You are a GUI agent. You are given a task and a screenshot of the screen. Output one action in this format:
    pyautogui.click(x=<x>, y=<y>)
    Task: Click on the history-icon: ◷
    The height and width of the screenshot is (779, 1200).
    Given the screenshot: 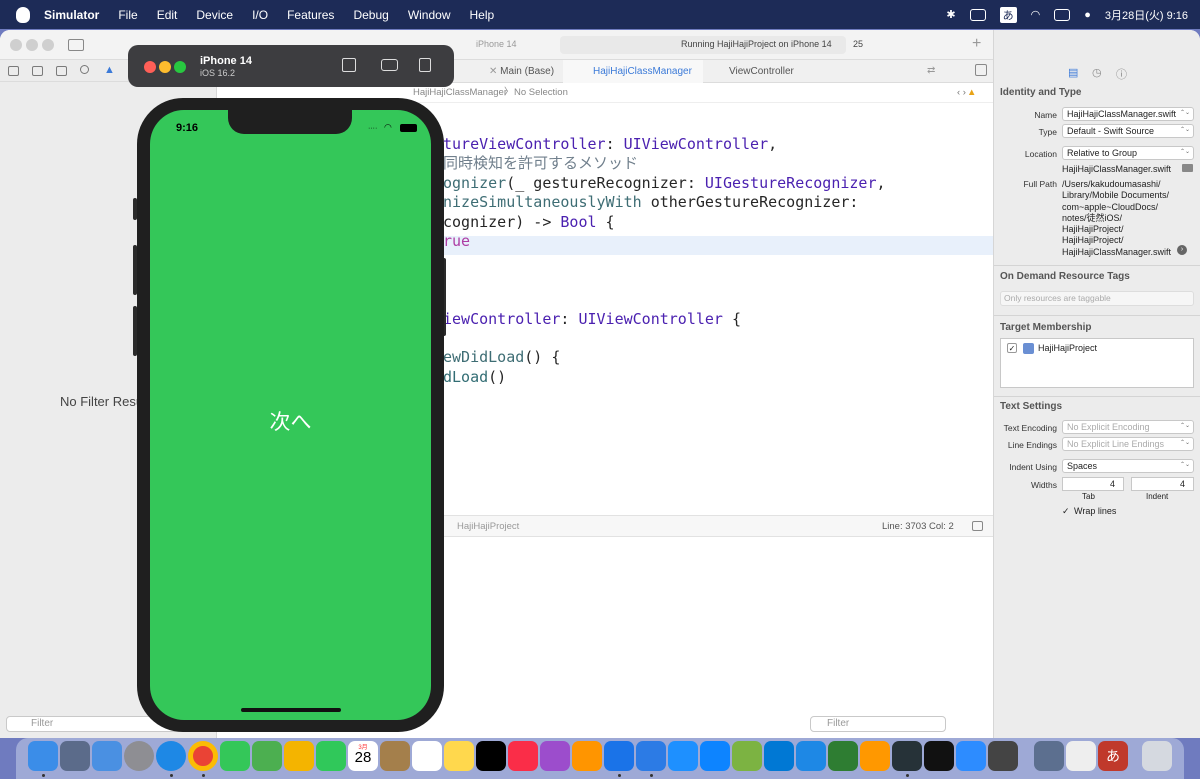 What is the action you would take?
    pyautogui.click(x=1097, y=72)
    